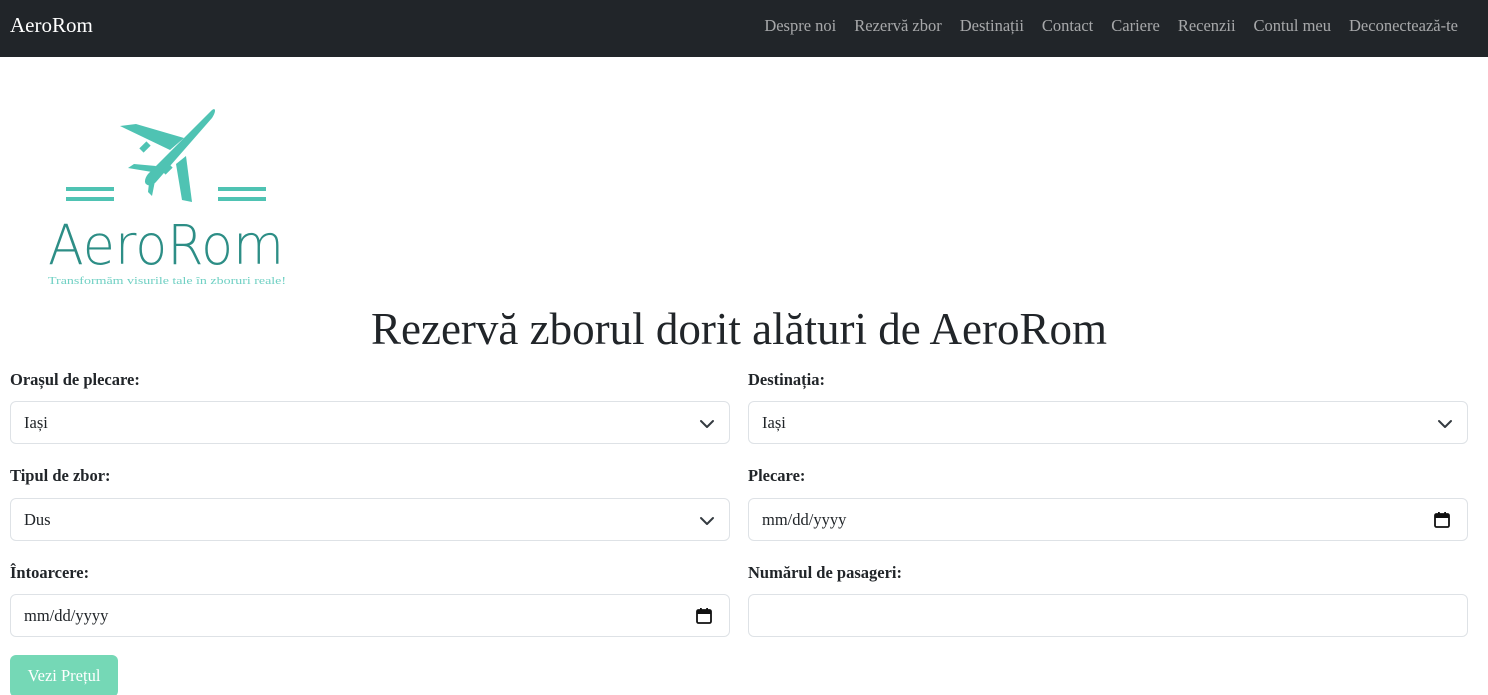 This screenshot has width=1488, height=695. Describe the element at coordinates (1108, 519) in the screenshot. I see `departure-date-input: mm/dd/yyyy` at that location.